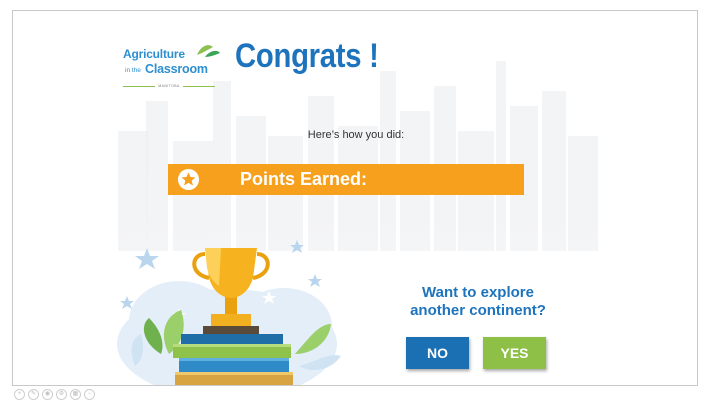 The image size is (708, 404). What do you see at coordinates (437, 353) in the screenshot?
I see `no-button: NO` at bounding box center [437, 353].